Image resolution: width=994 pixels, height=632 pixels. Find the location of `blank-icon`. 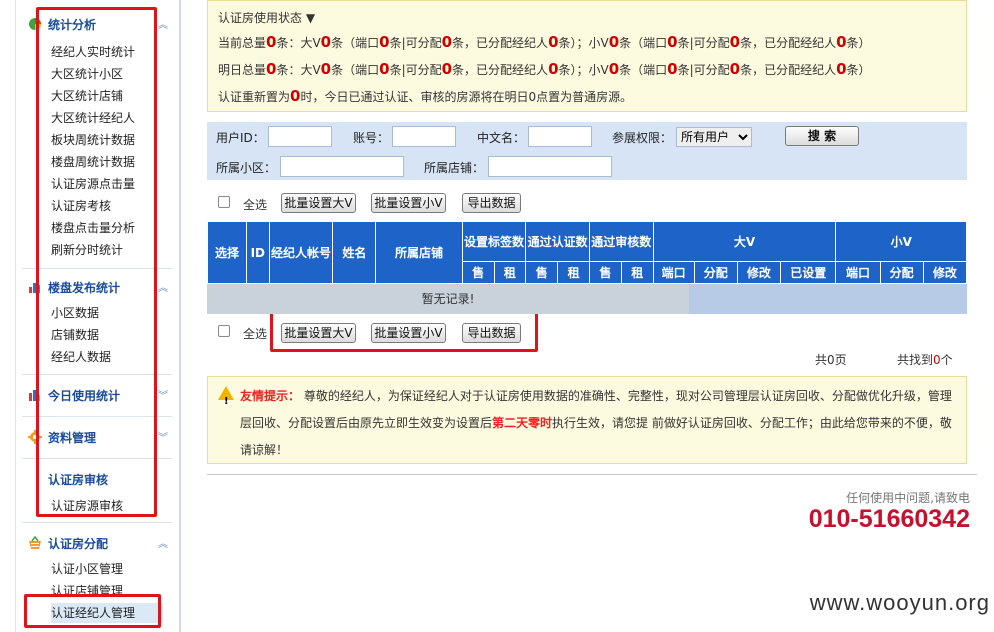

blank-icon is located at coordinates (35, 479).